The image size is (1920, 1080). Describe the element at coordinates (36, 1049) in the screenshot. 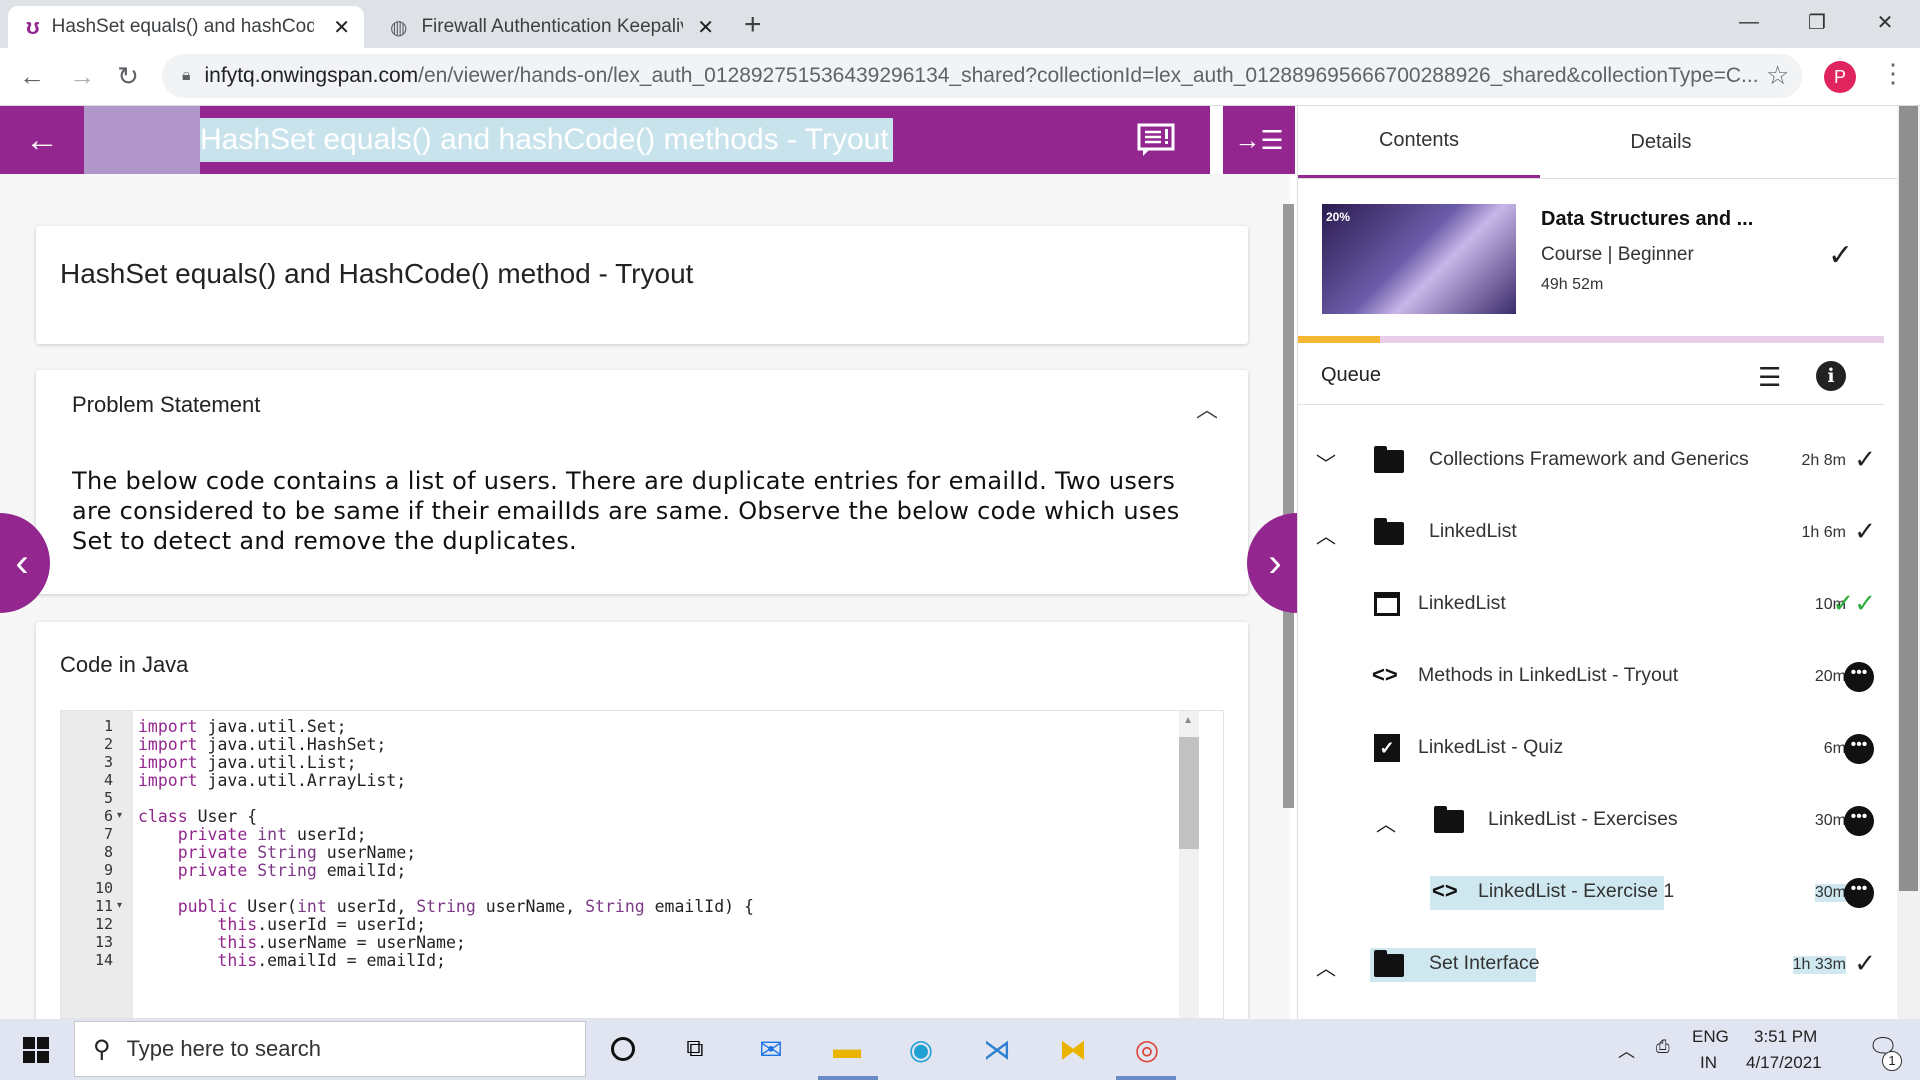

I see `windows-start-icon` at that location.